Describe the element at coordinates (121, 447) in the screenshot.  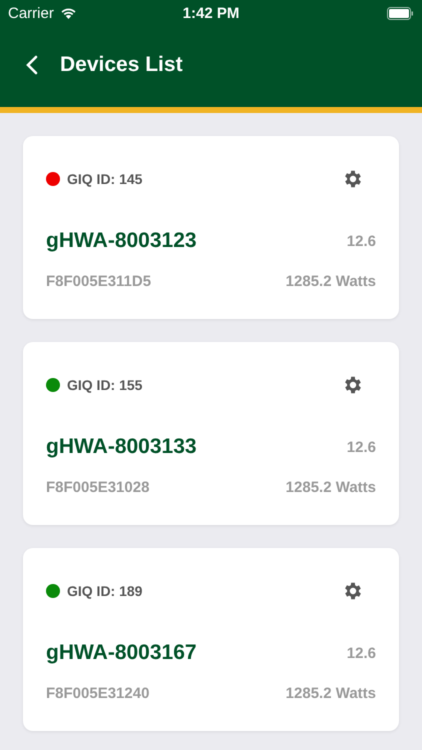
I see `device-name: gHWA-8003133` at that location.